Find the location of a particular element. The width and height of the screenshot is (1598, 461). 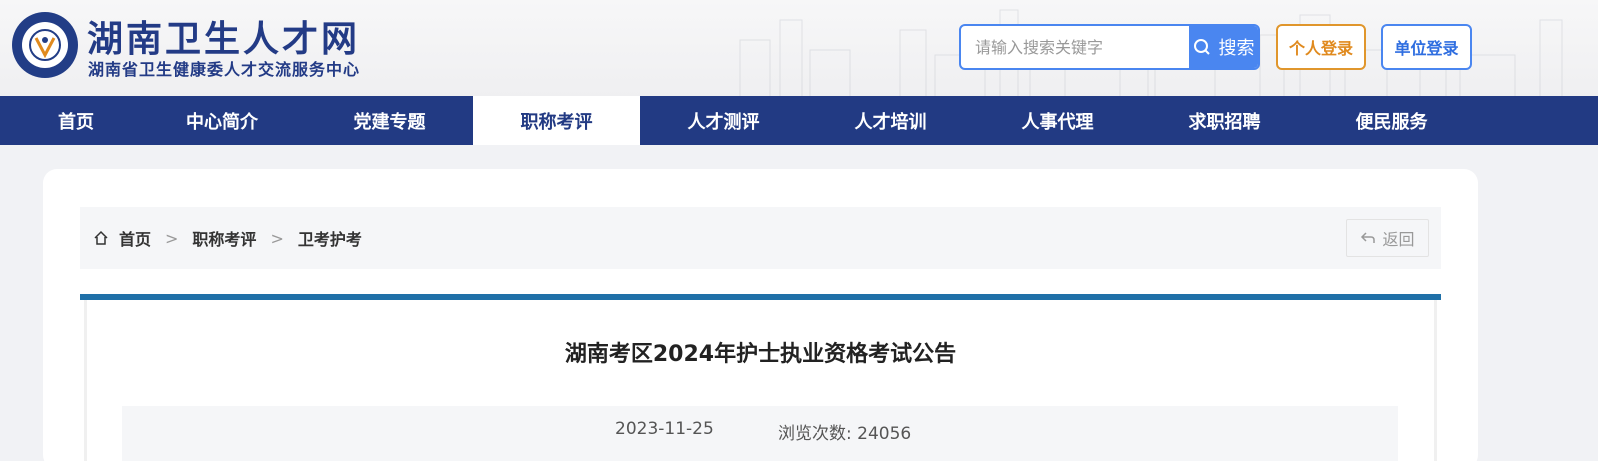

nav-item-title-evaluation: 职称考评 is located at coordinates (556, 120).